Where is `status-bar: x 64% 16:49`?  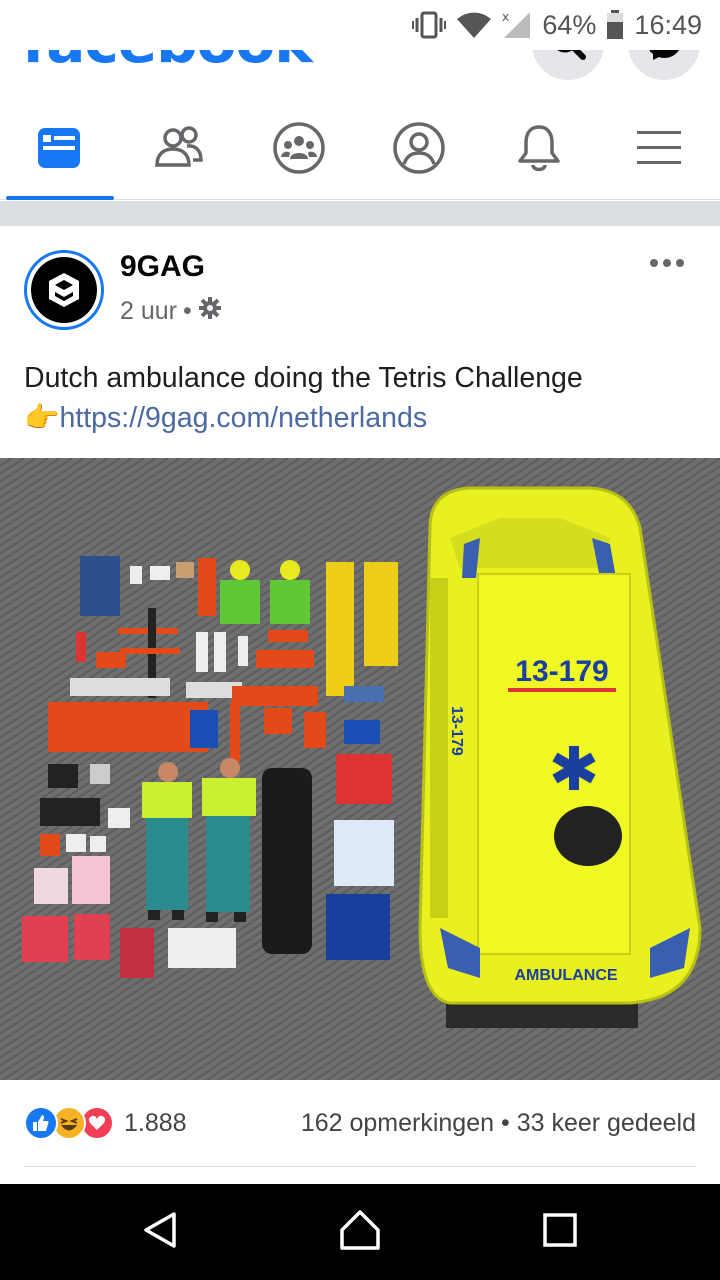
status-bar: x 64% 16:49 is located at coordinates (360, 25).